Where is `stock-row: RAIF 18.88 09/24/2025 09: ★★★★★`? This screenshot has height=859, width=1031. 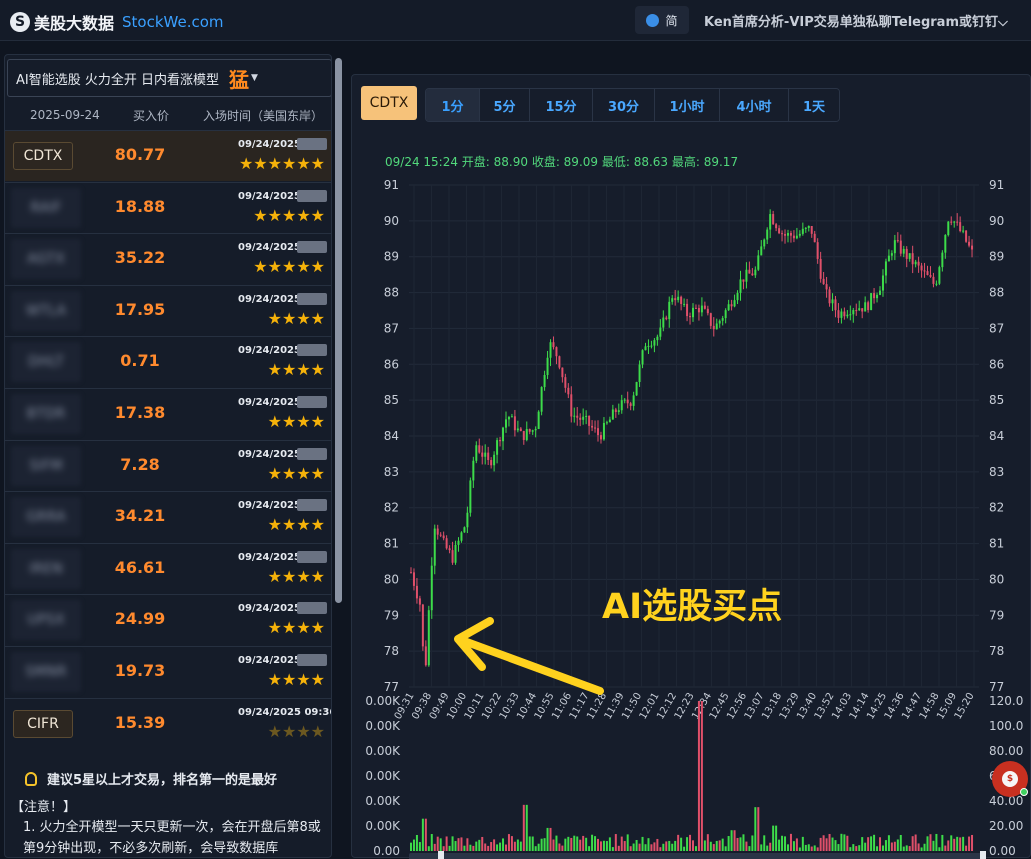 stock-row: RAIF 18.88 09/24/2025 09: ★★★★★ is located at coordinates (168, 207).